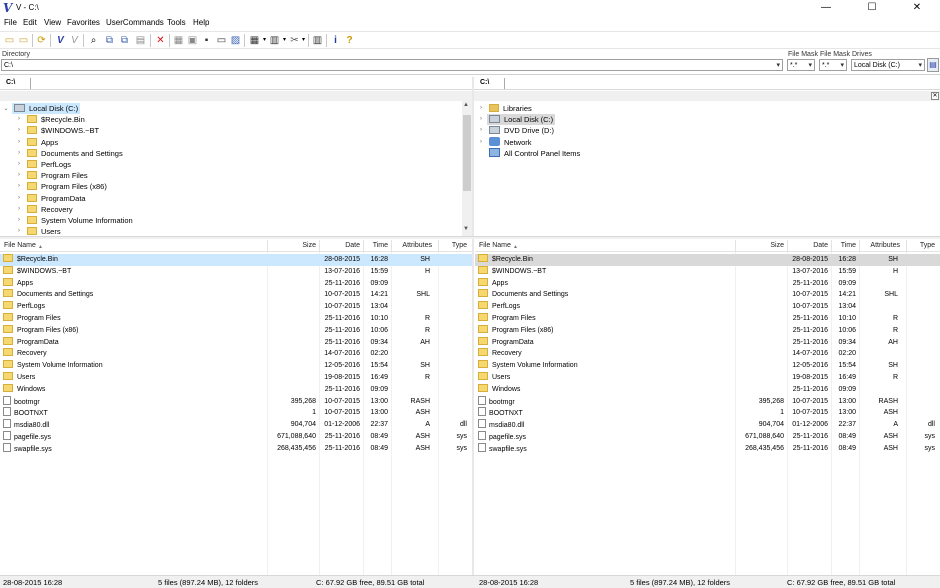  Describe the element at coordinates (510, 142) in the screenshot. I see `tree-item: Network` at that location.